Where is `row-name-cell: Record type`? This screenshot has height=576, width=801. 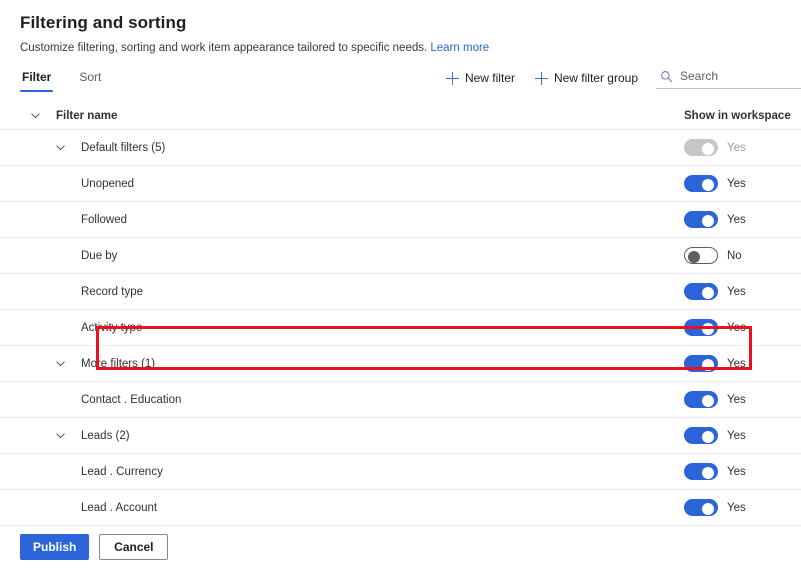 row-name-cell: Record type is located at coordinates (350, 292).